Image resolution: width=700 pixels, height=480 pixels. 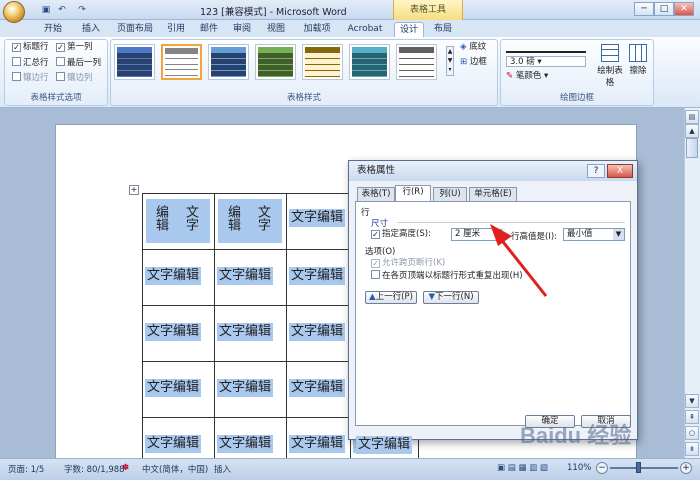 I want to click on last-column-checkbox: 最后一列, so click(x=78, y=62).